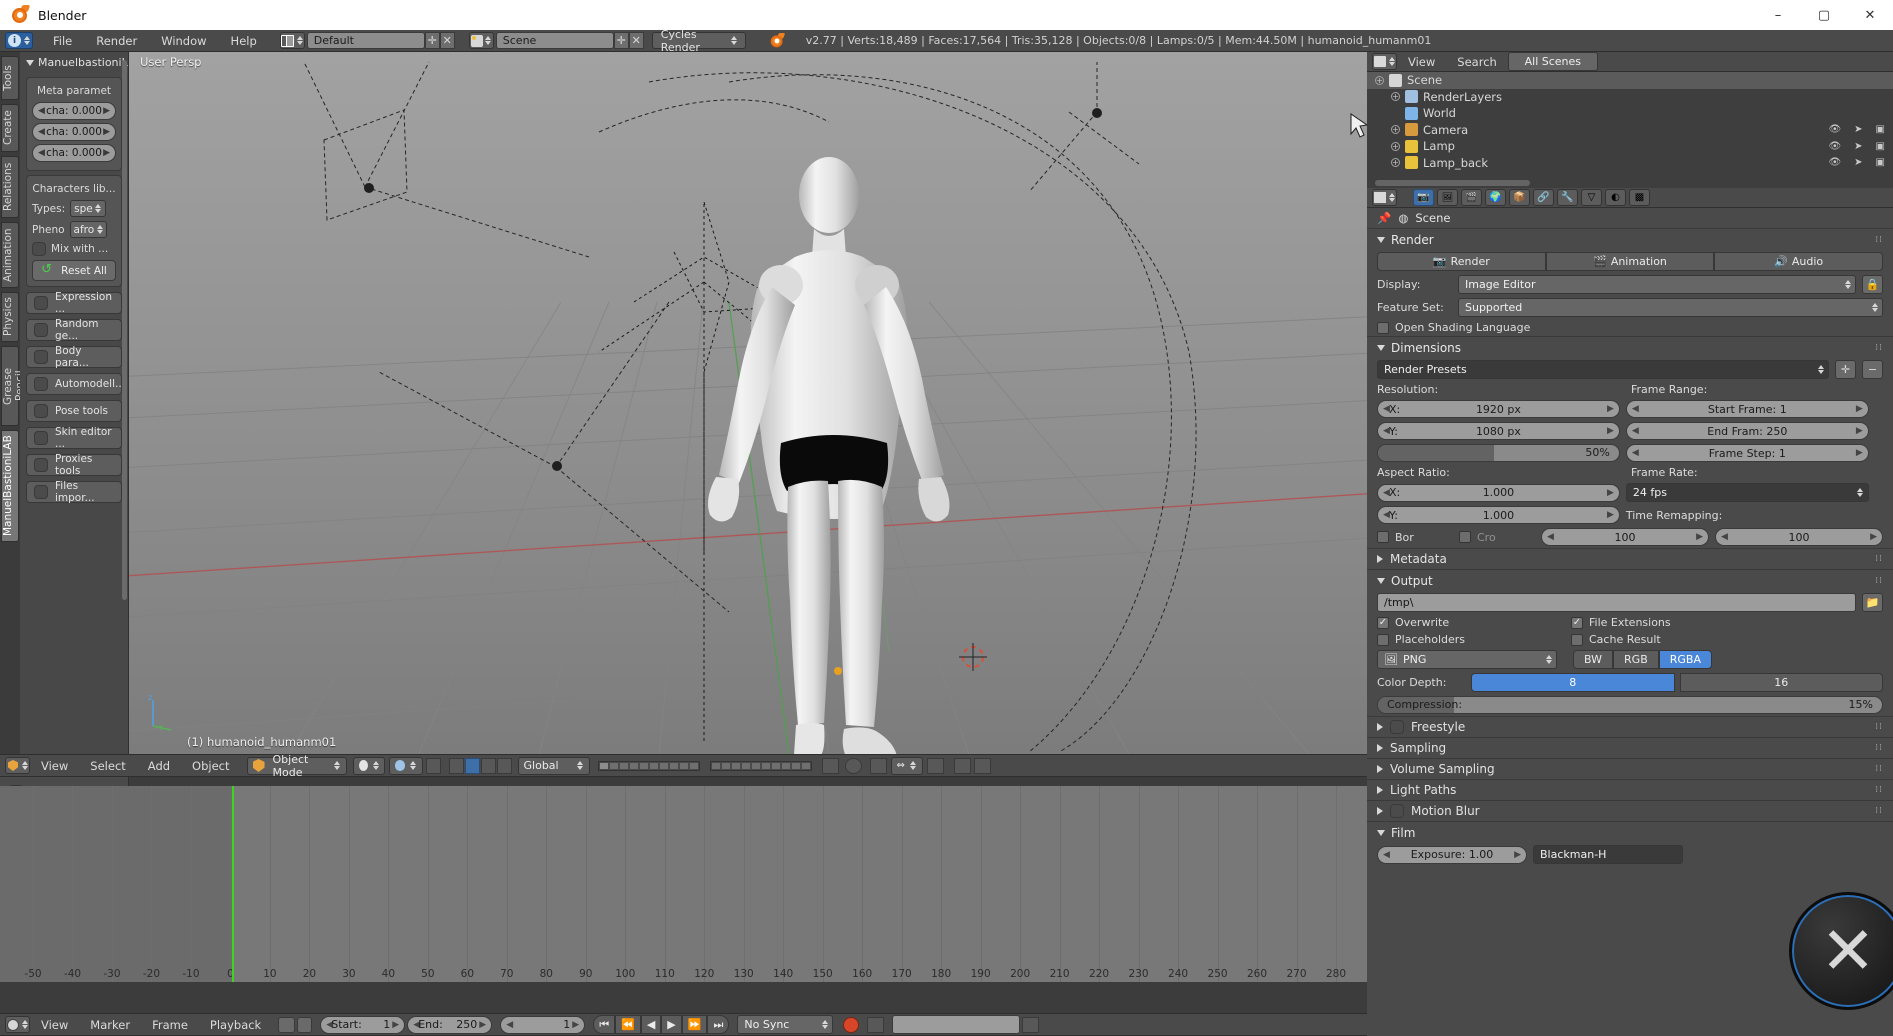 The width and height of the screenshot is (1893, 1036). I want to click on screen-layout-icon, so click(292, 40).